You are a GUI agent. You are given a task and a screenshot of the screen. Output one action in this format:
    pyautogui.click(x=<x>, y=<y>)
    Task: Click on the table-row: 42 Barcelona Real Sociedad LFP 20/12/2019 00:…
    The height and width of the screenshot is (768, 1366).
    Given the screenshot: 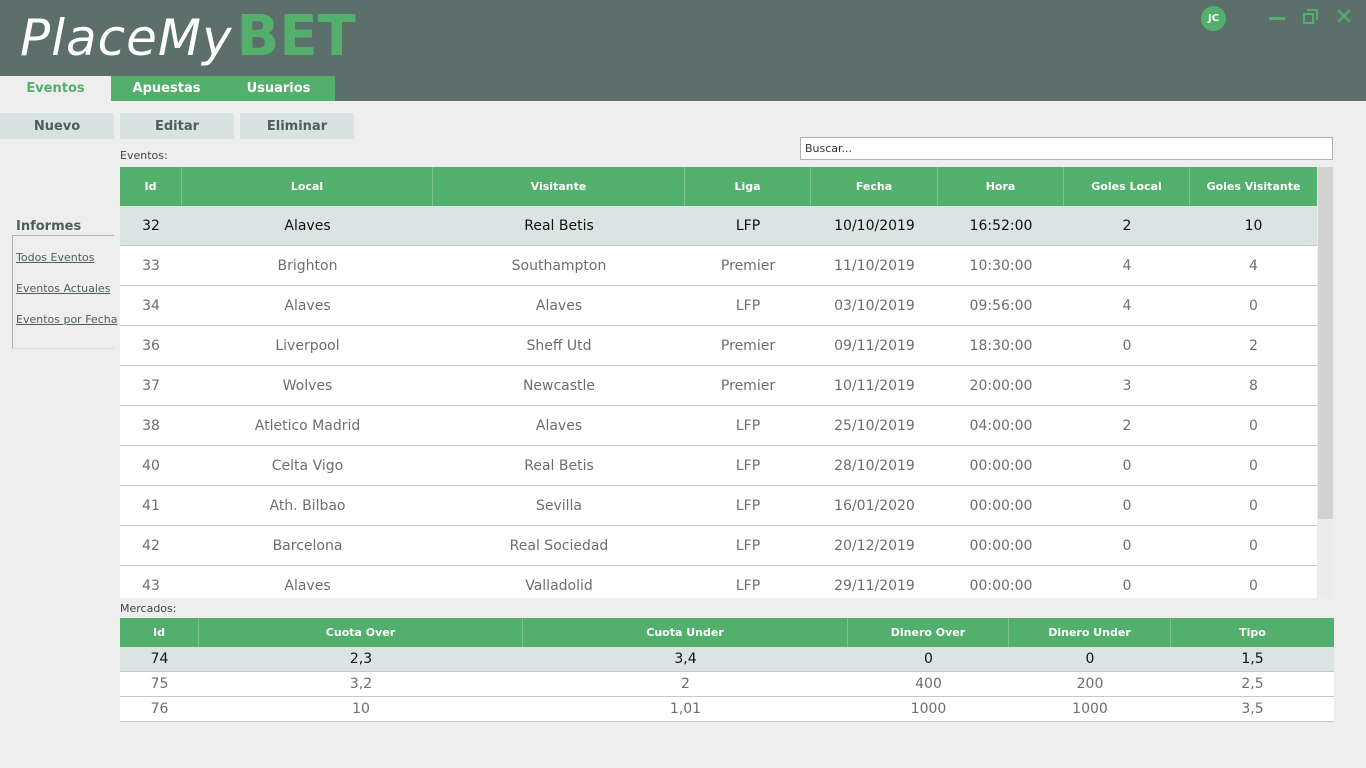 What is the action you would take?
    pyautogui.click(x=718, y=546)
    